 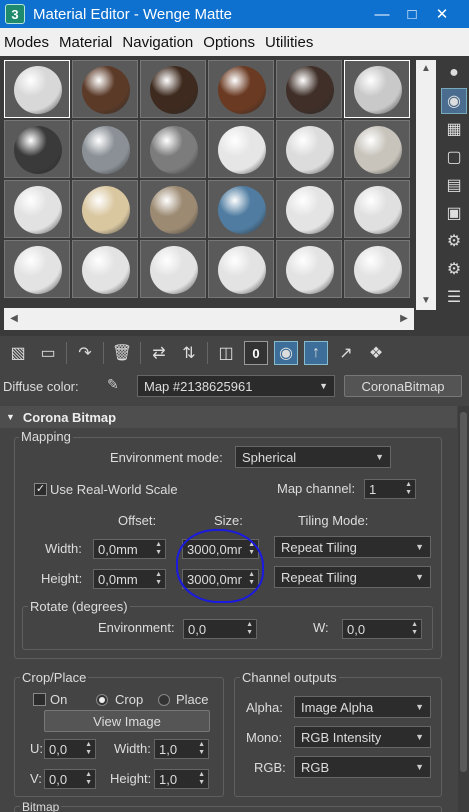 I want to click on backlight-icon: ◉, so click(x=454, y=101).